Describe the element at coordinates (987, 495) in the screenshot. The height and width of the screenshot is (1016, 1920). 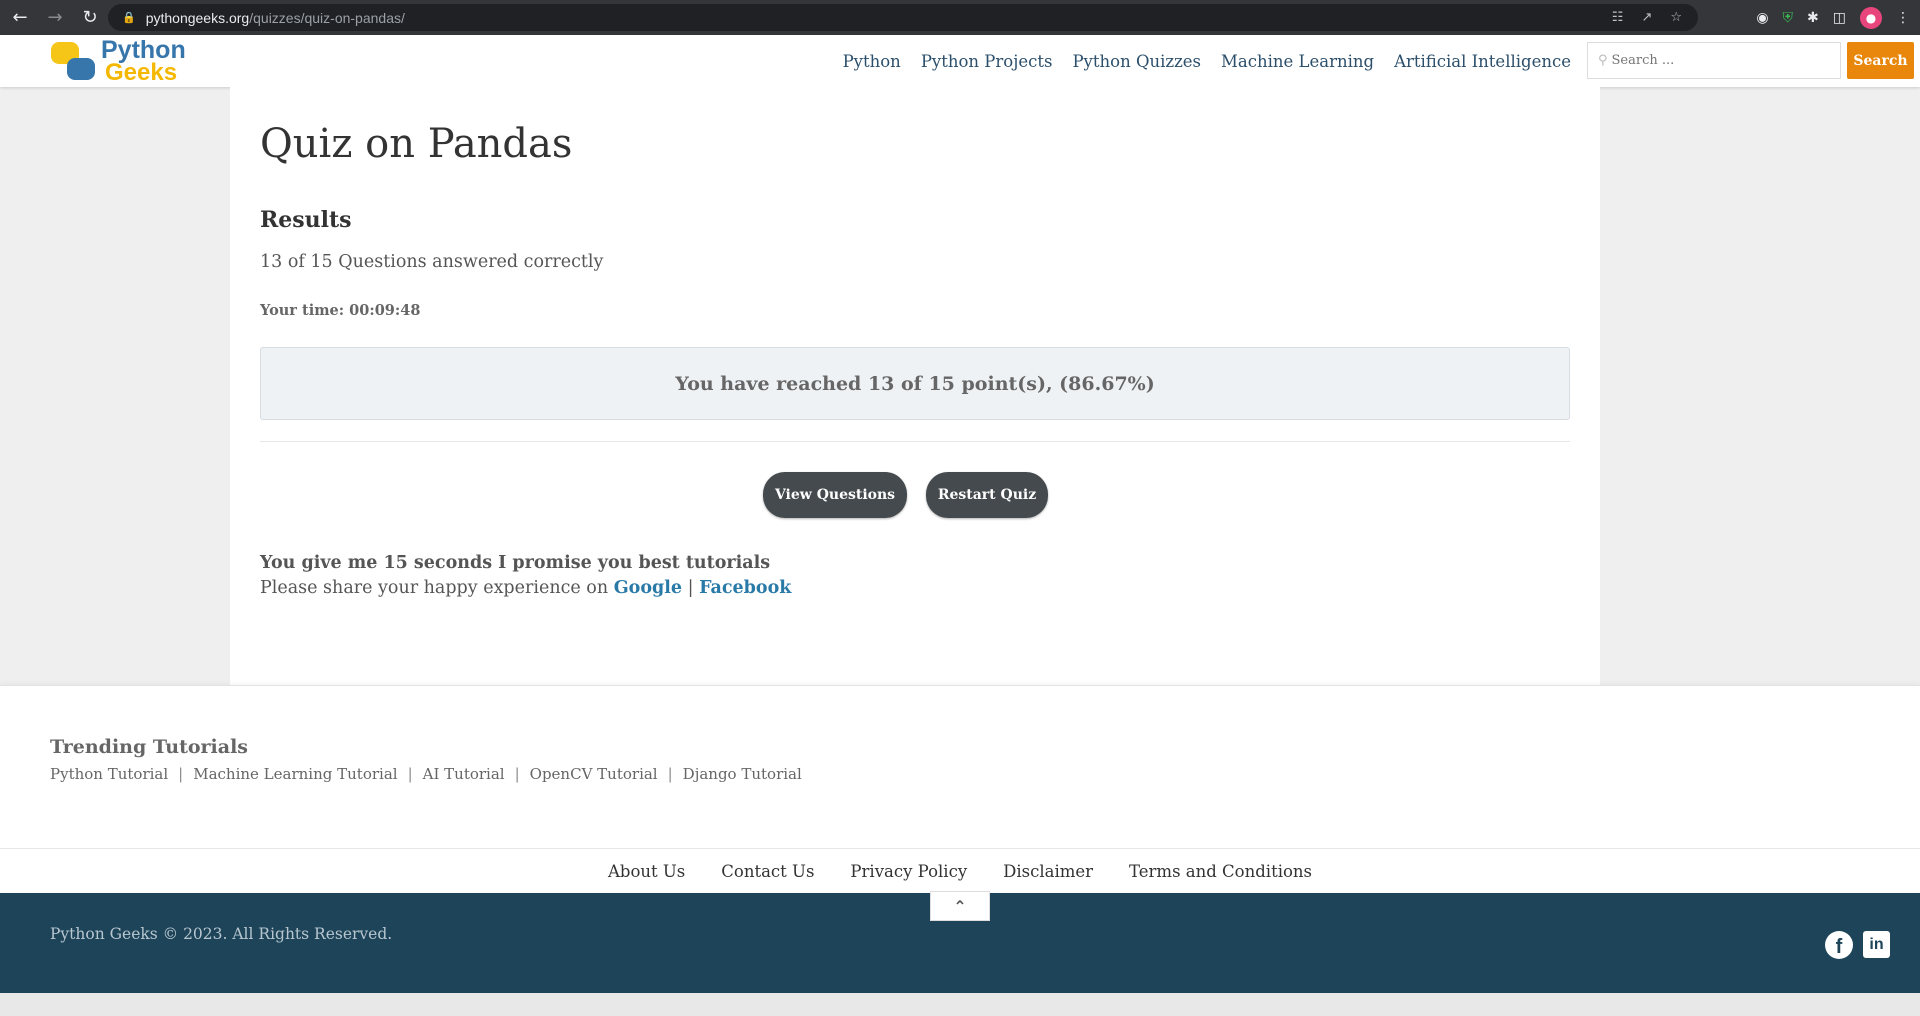
I see `restart-quiz-button: Restart Quiz` at that location.